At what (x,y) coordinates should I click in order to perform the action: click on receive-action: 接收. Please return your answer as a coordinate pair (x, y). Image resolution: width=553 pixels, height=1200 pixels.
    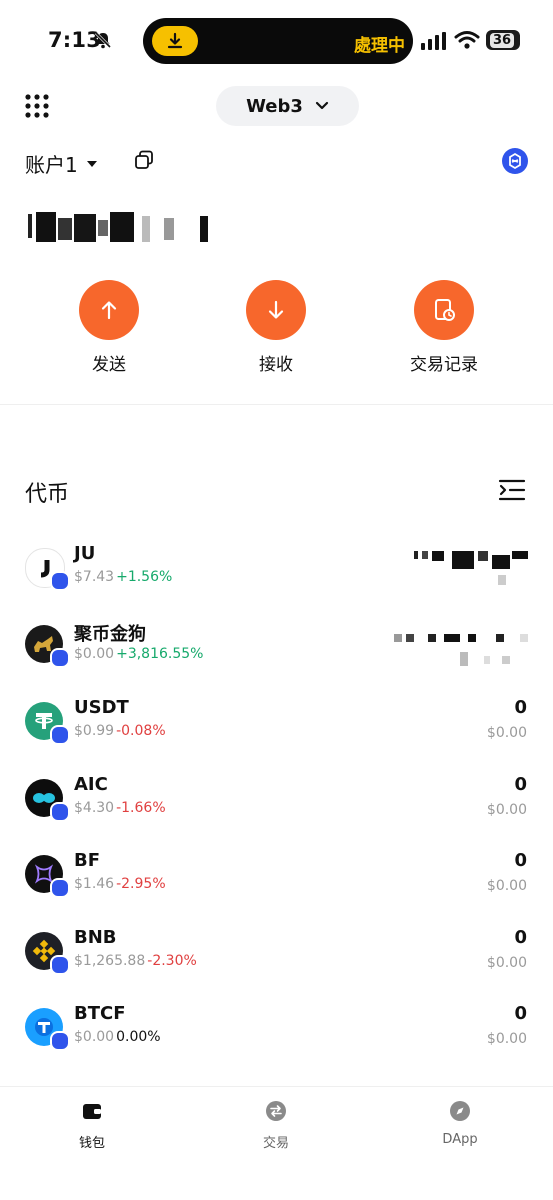
    Looking at the image, I should click on (276, 327).